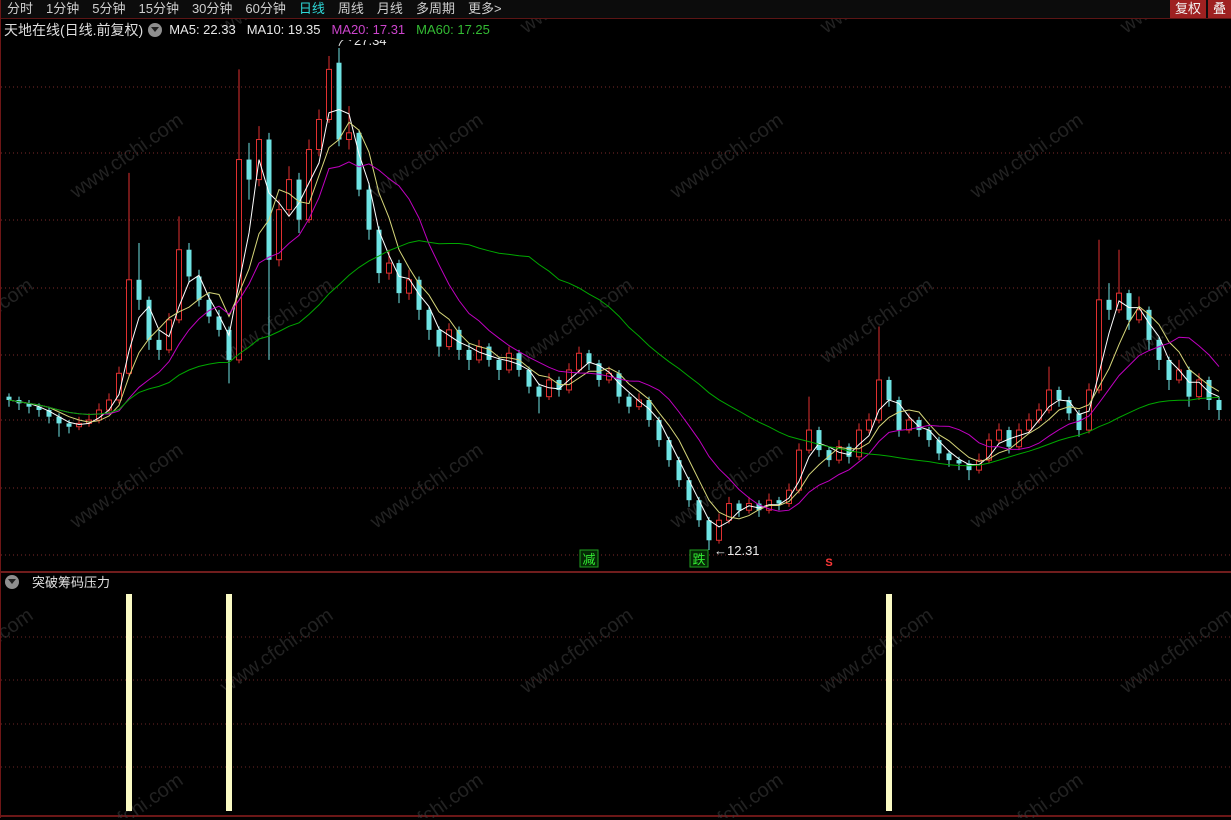  I want to click on menu-item-5: 60分钟, so click(265, 9).